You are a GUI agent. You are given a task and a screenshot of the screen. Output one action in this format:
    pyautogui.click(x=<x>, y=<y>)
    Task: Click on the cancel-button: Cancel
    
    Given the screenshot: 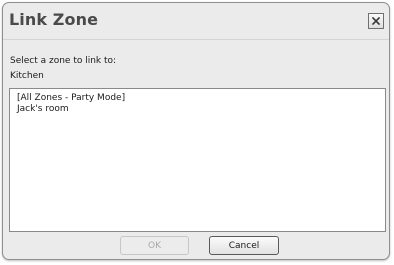 What is the action you would take?
    pyautogui.click(x=244, y=245)
    